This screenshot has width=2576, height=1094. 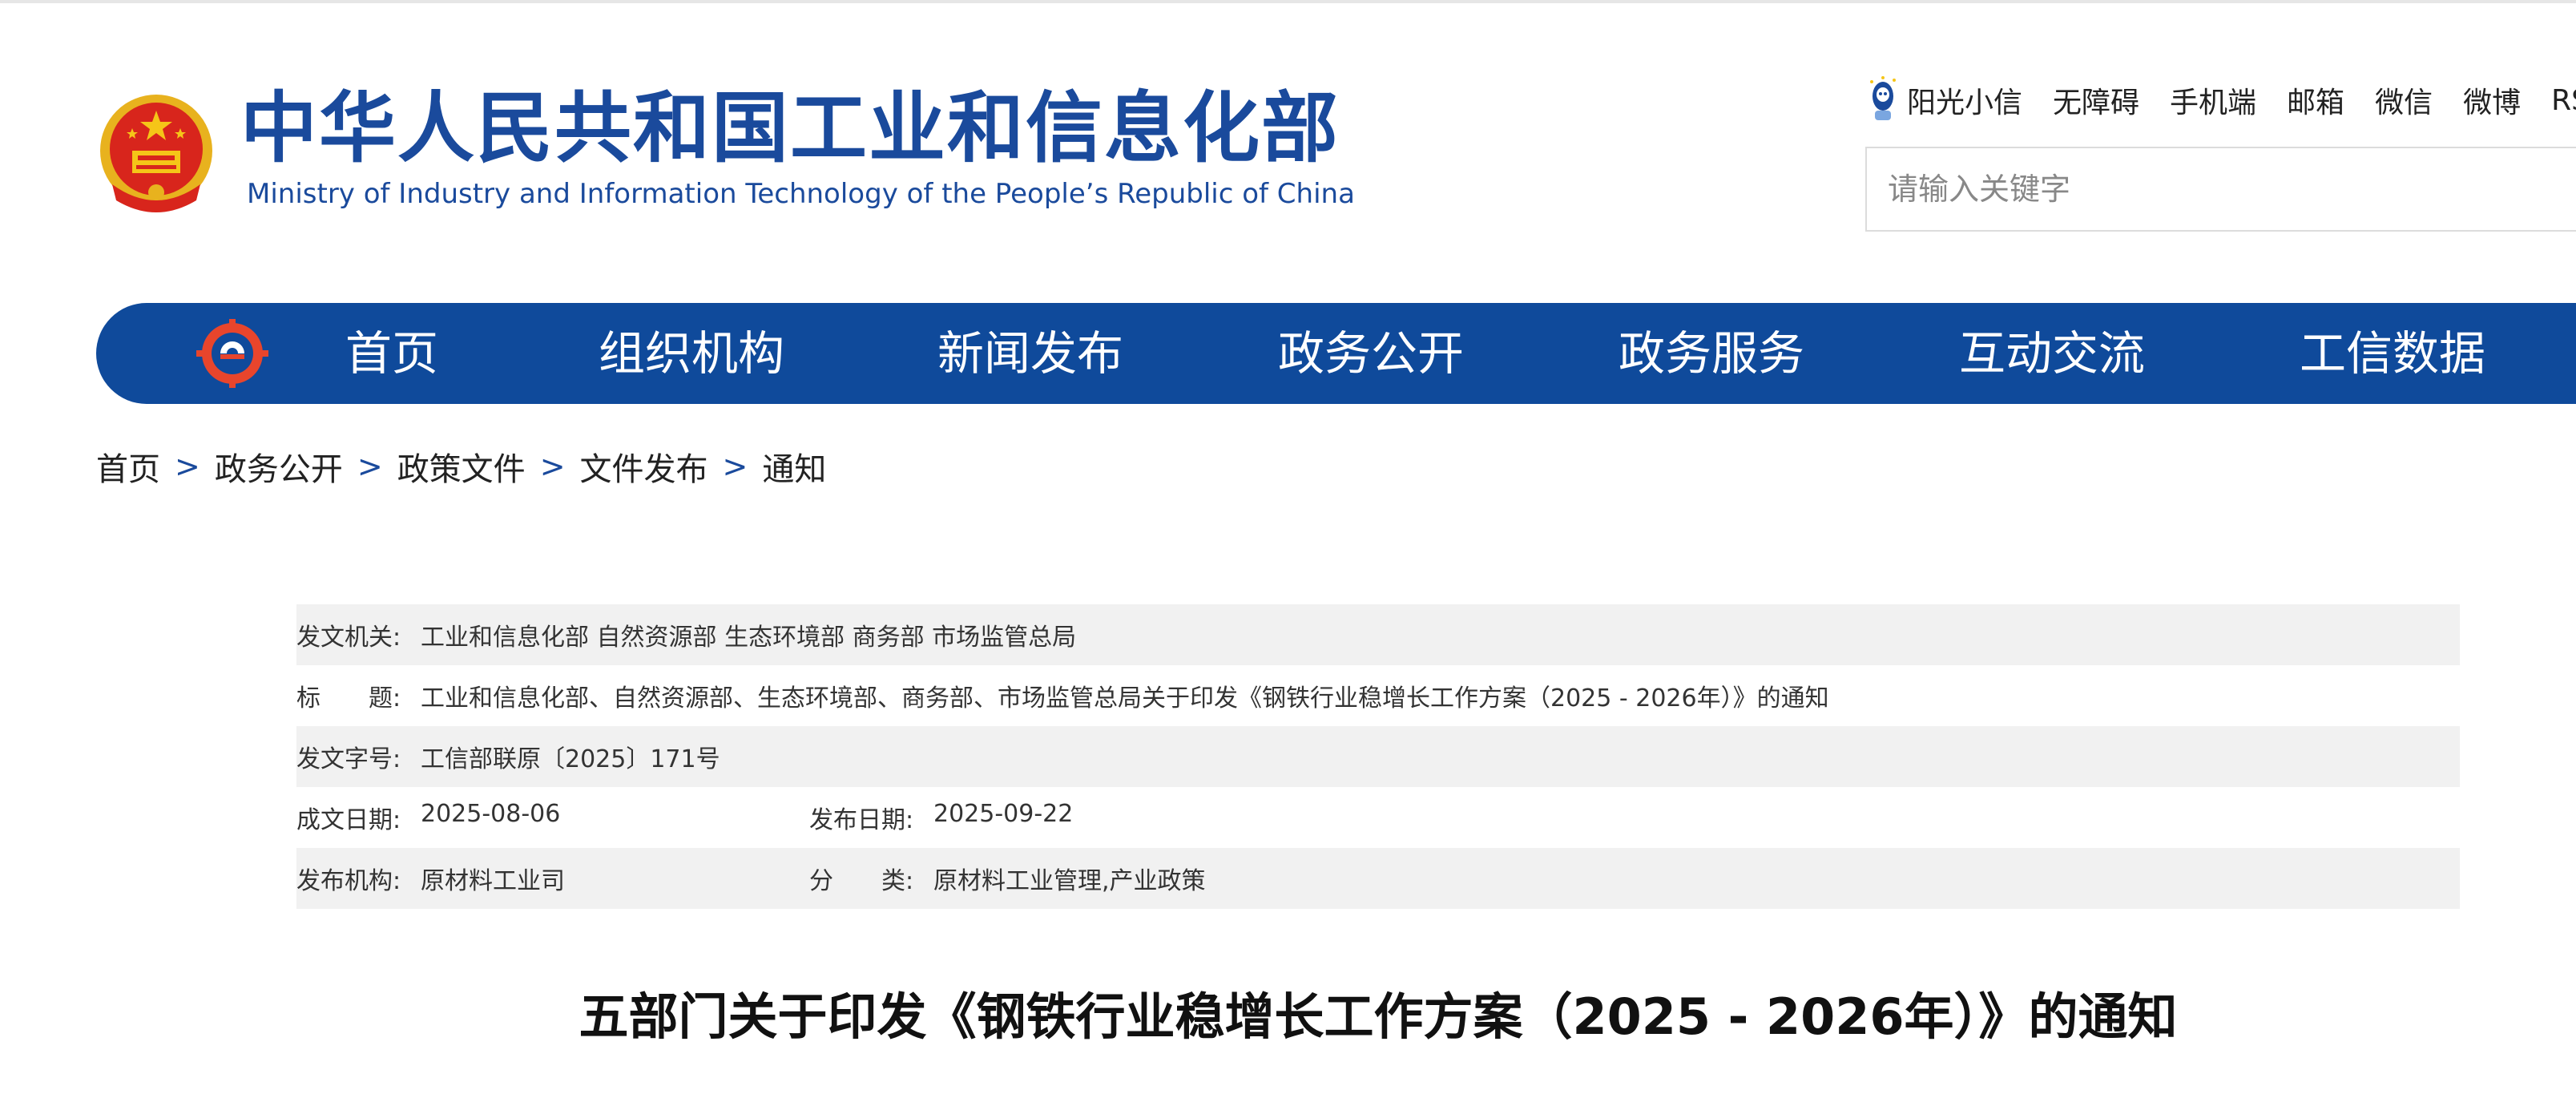 I want to click on category-label: 分 类:, so click(x=861, y=881).